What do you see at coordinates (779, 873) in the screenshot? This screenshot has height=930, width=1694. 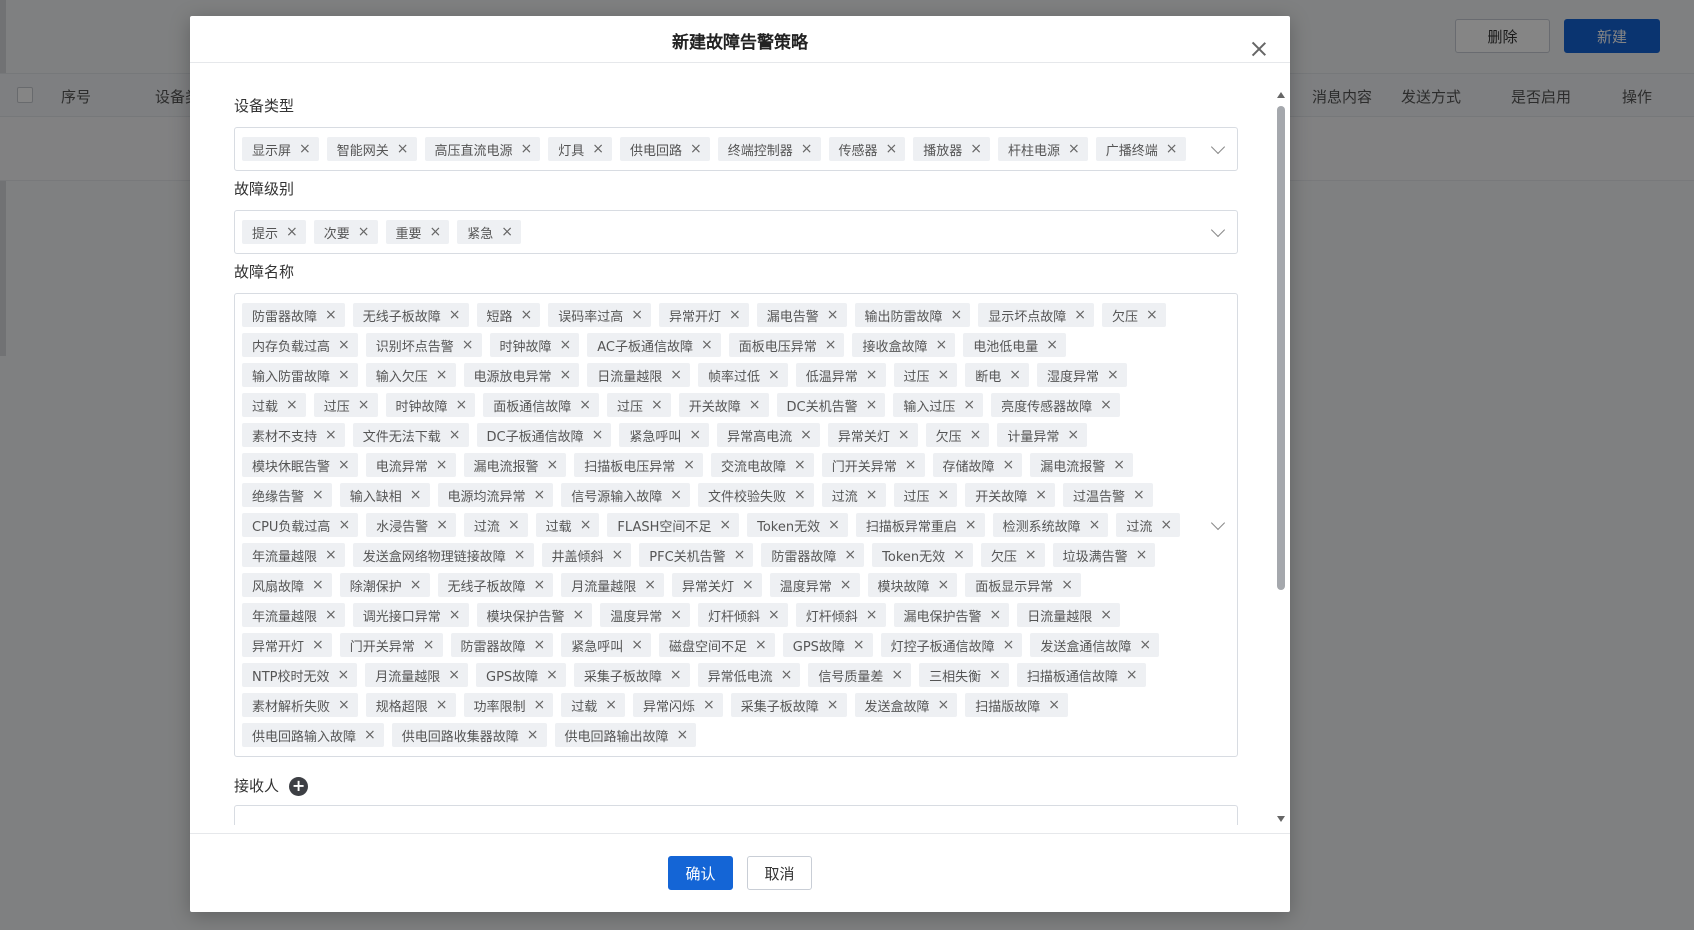 I see `cancel-button: 取消` at bounding box center [779, 873].